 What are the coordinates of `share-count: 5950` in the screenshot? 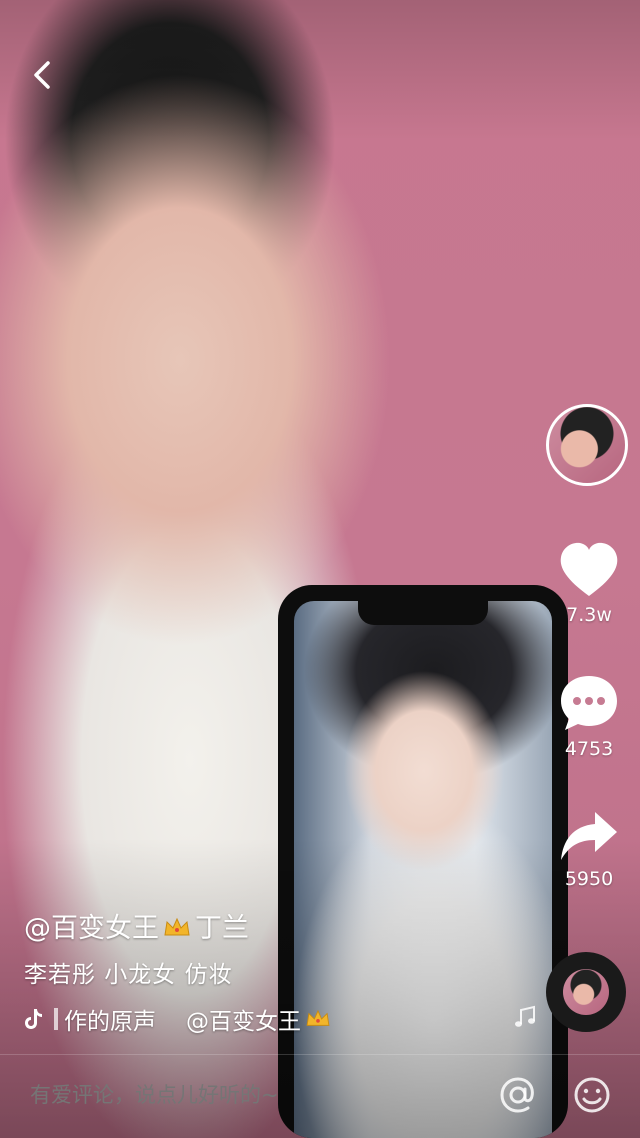 It's located at (589, 879).